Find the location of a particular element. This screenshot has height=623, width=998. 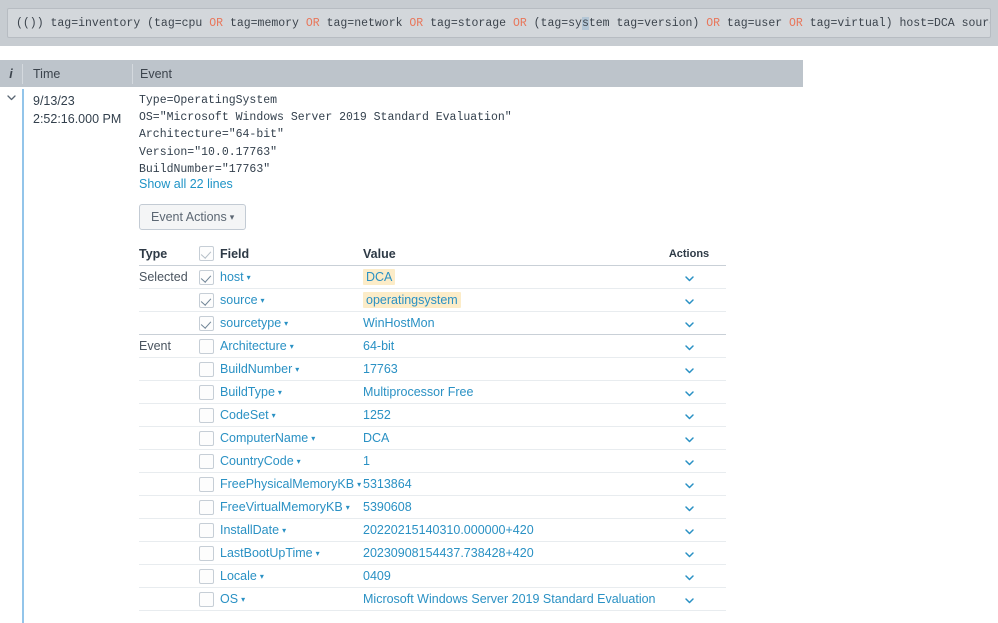

event-raw-line: Type=OperatingSystem is located at coordinates (208, 100).